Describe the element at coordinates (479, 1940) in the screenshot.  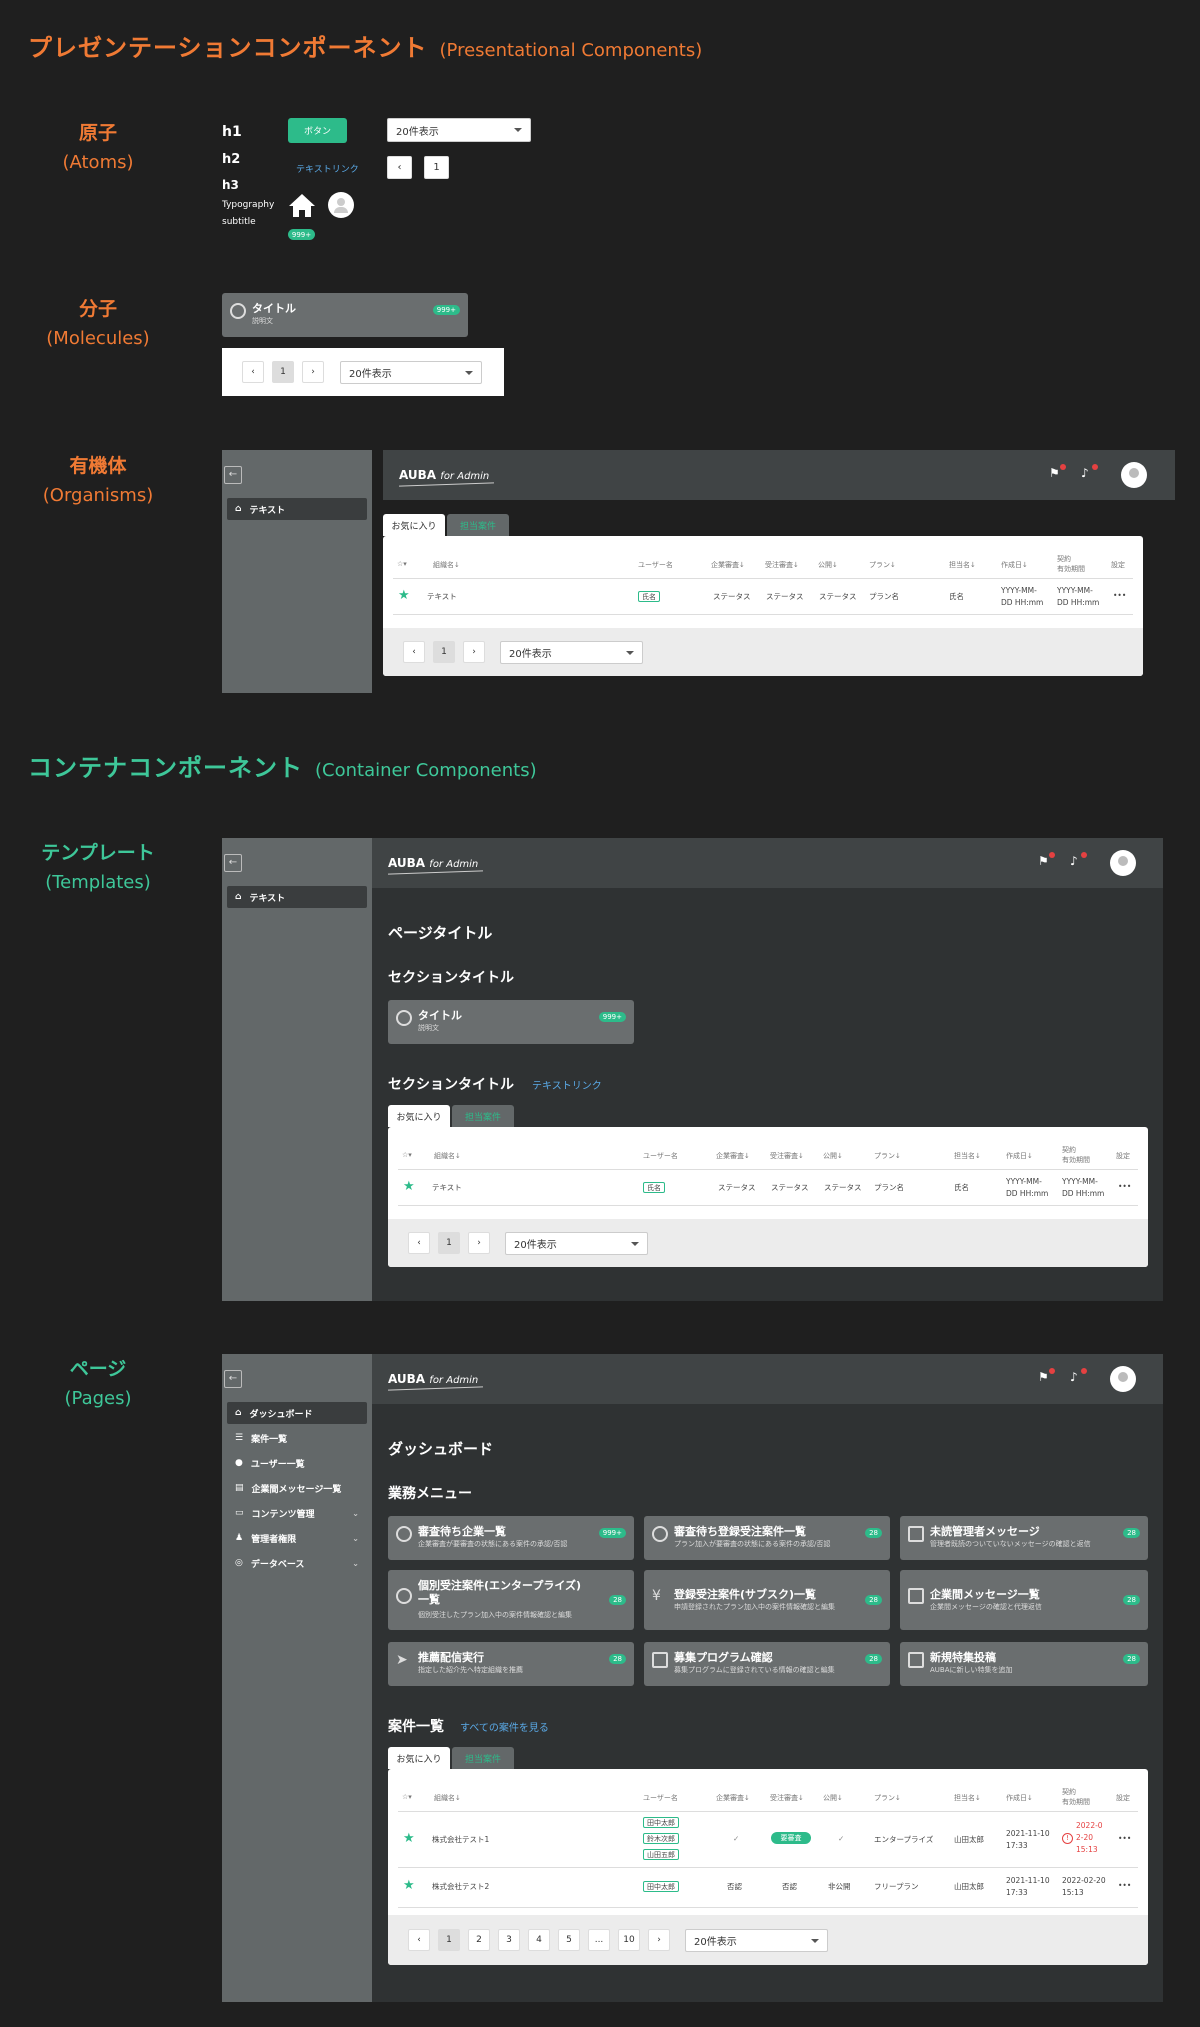
I see `page-button: 2` at that location.